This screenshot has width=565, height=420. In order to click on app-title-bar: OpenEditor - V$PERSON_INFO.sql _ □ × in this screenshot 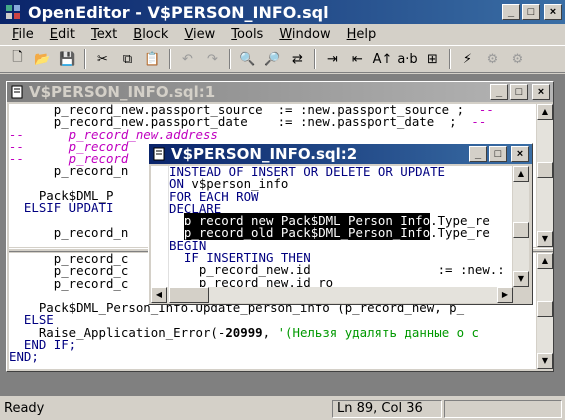, I will do `click(282, 12)`.